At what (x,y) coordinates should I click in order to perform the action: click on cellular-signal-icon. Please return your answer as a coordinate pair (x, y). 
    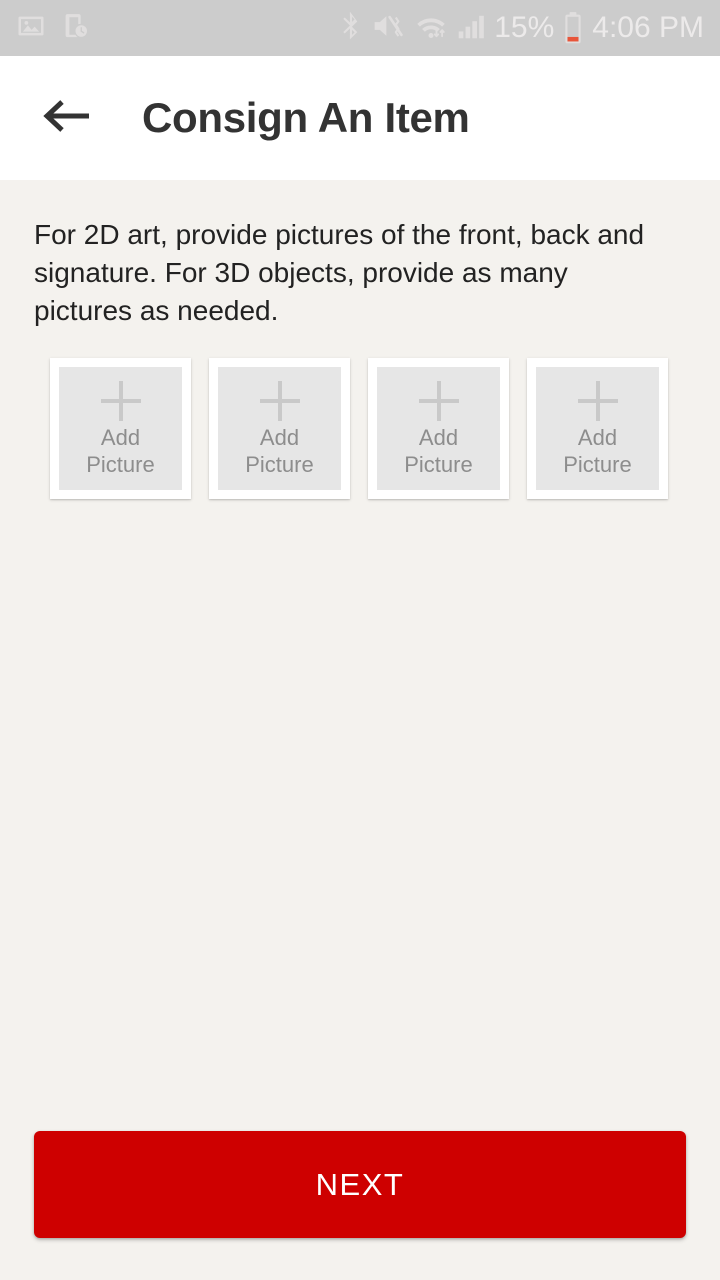
    Looking at the image, I should click on (471, 28).